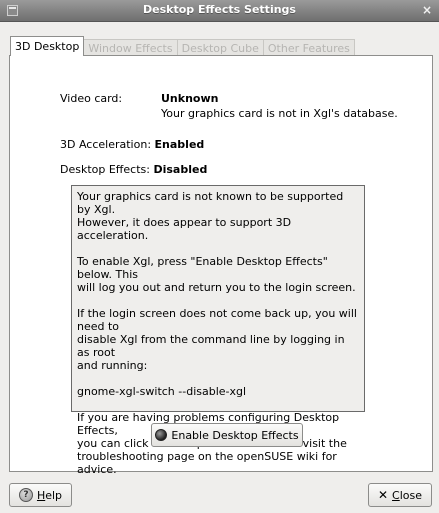  I want to click on title-bar: Desktop Effects Settings ×, so click(219, 11).